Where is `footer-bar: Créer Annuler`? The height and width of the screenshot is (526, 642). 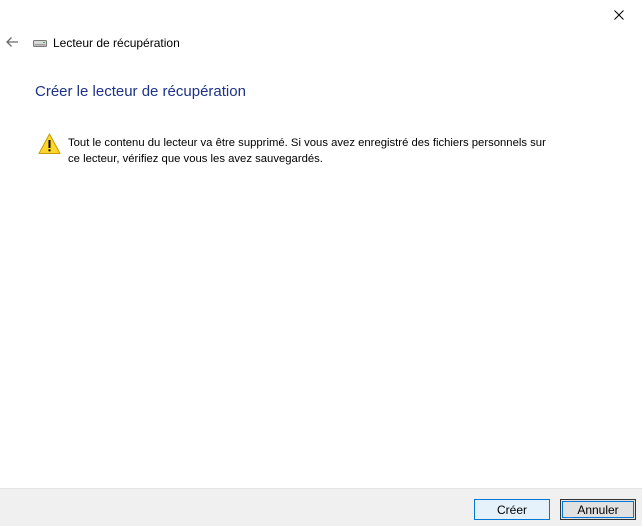
footer-bar: Créer Annuler is located at coordinates (321, 507).